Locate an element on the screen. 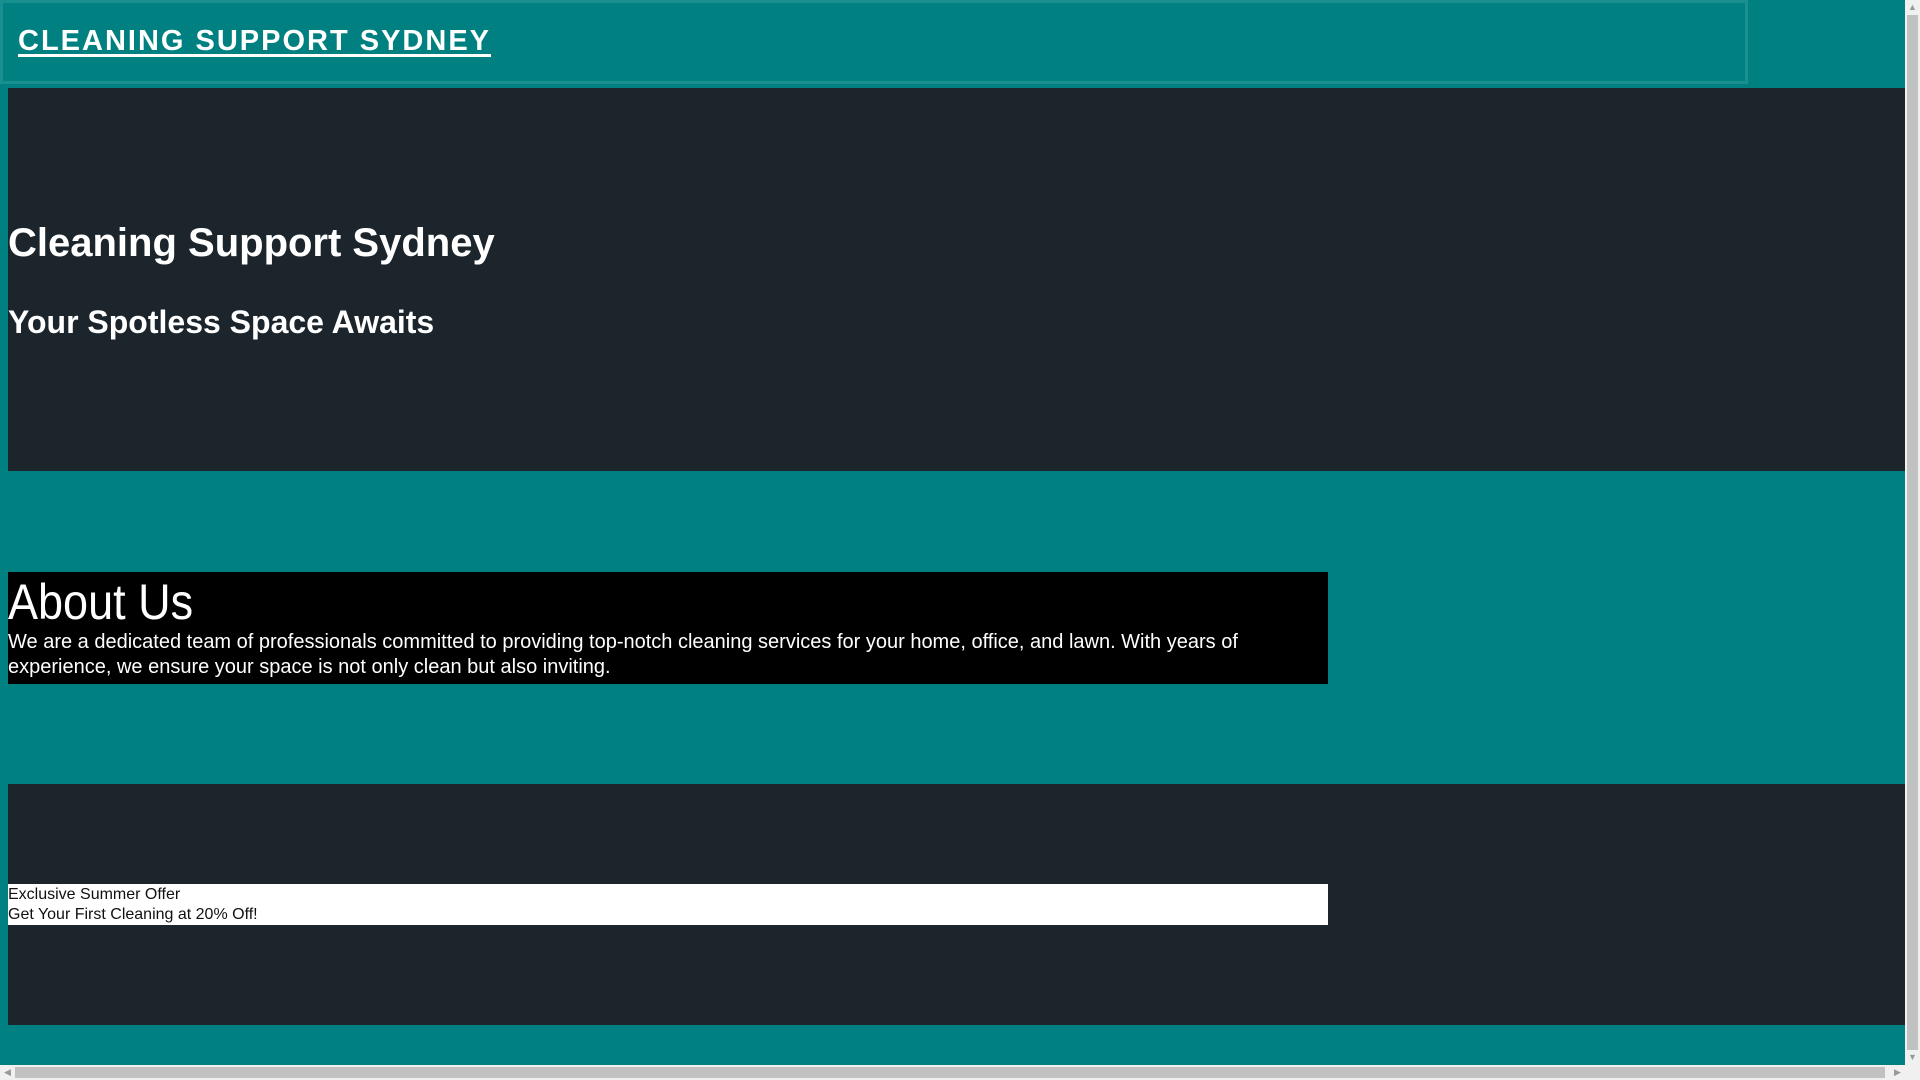 This screenshot has width=1920, height=1080. vertical-scroll-thumb is located at coordinates (1912, 532).